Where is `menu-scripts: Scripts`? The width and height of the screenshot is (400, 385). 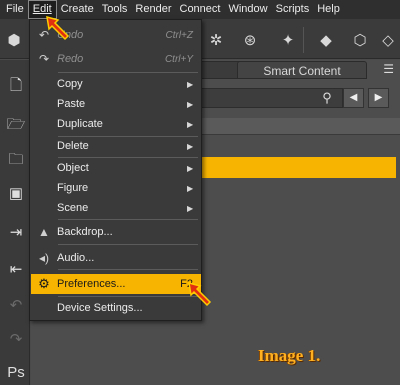 menu-scripts: Scripts is located at coordinates (293, 9).